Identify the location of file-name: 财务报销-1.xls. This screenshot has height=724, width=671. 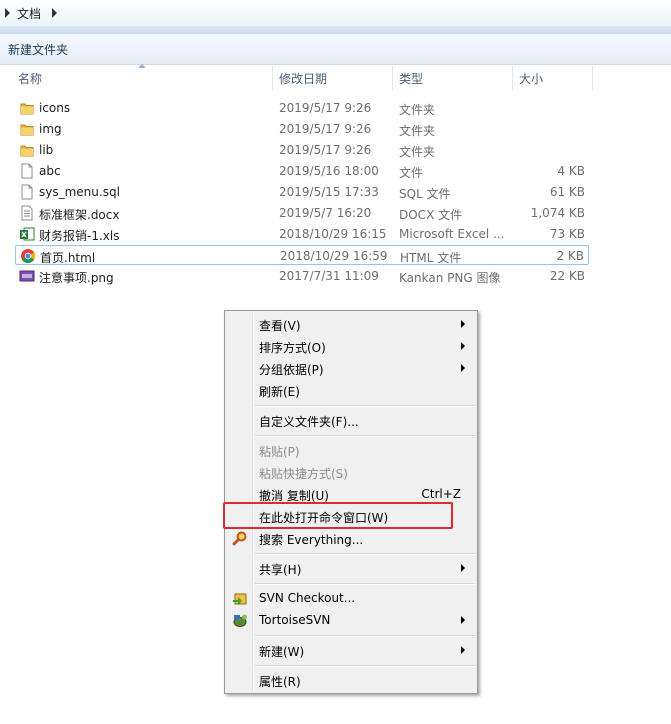
(79, 236).